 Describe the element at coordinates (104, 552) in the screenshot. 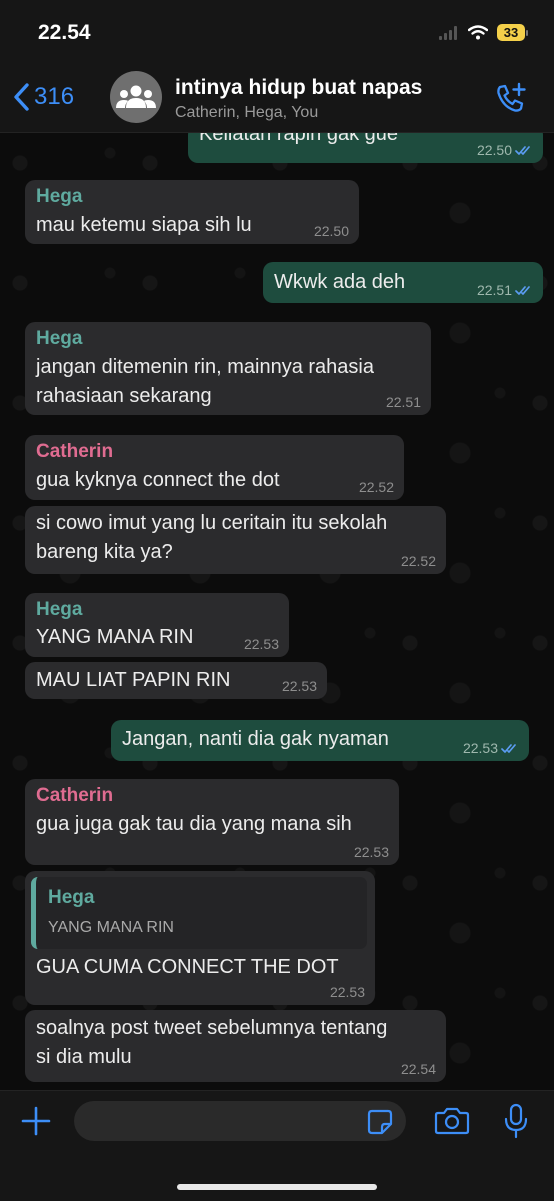

I see `message-text: bareng kita ya?` at that location.